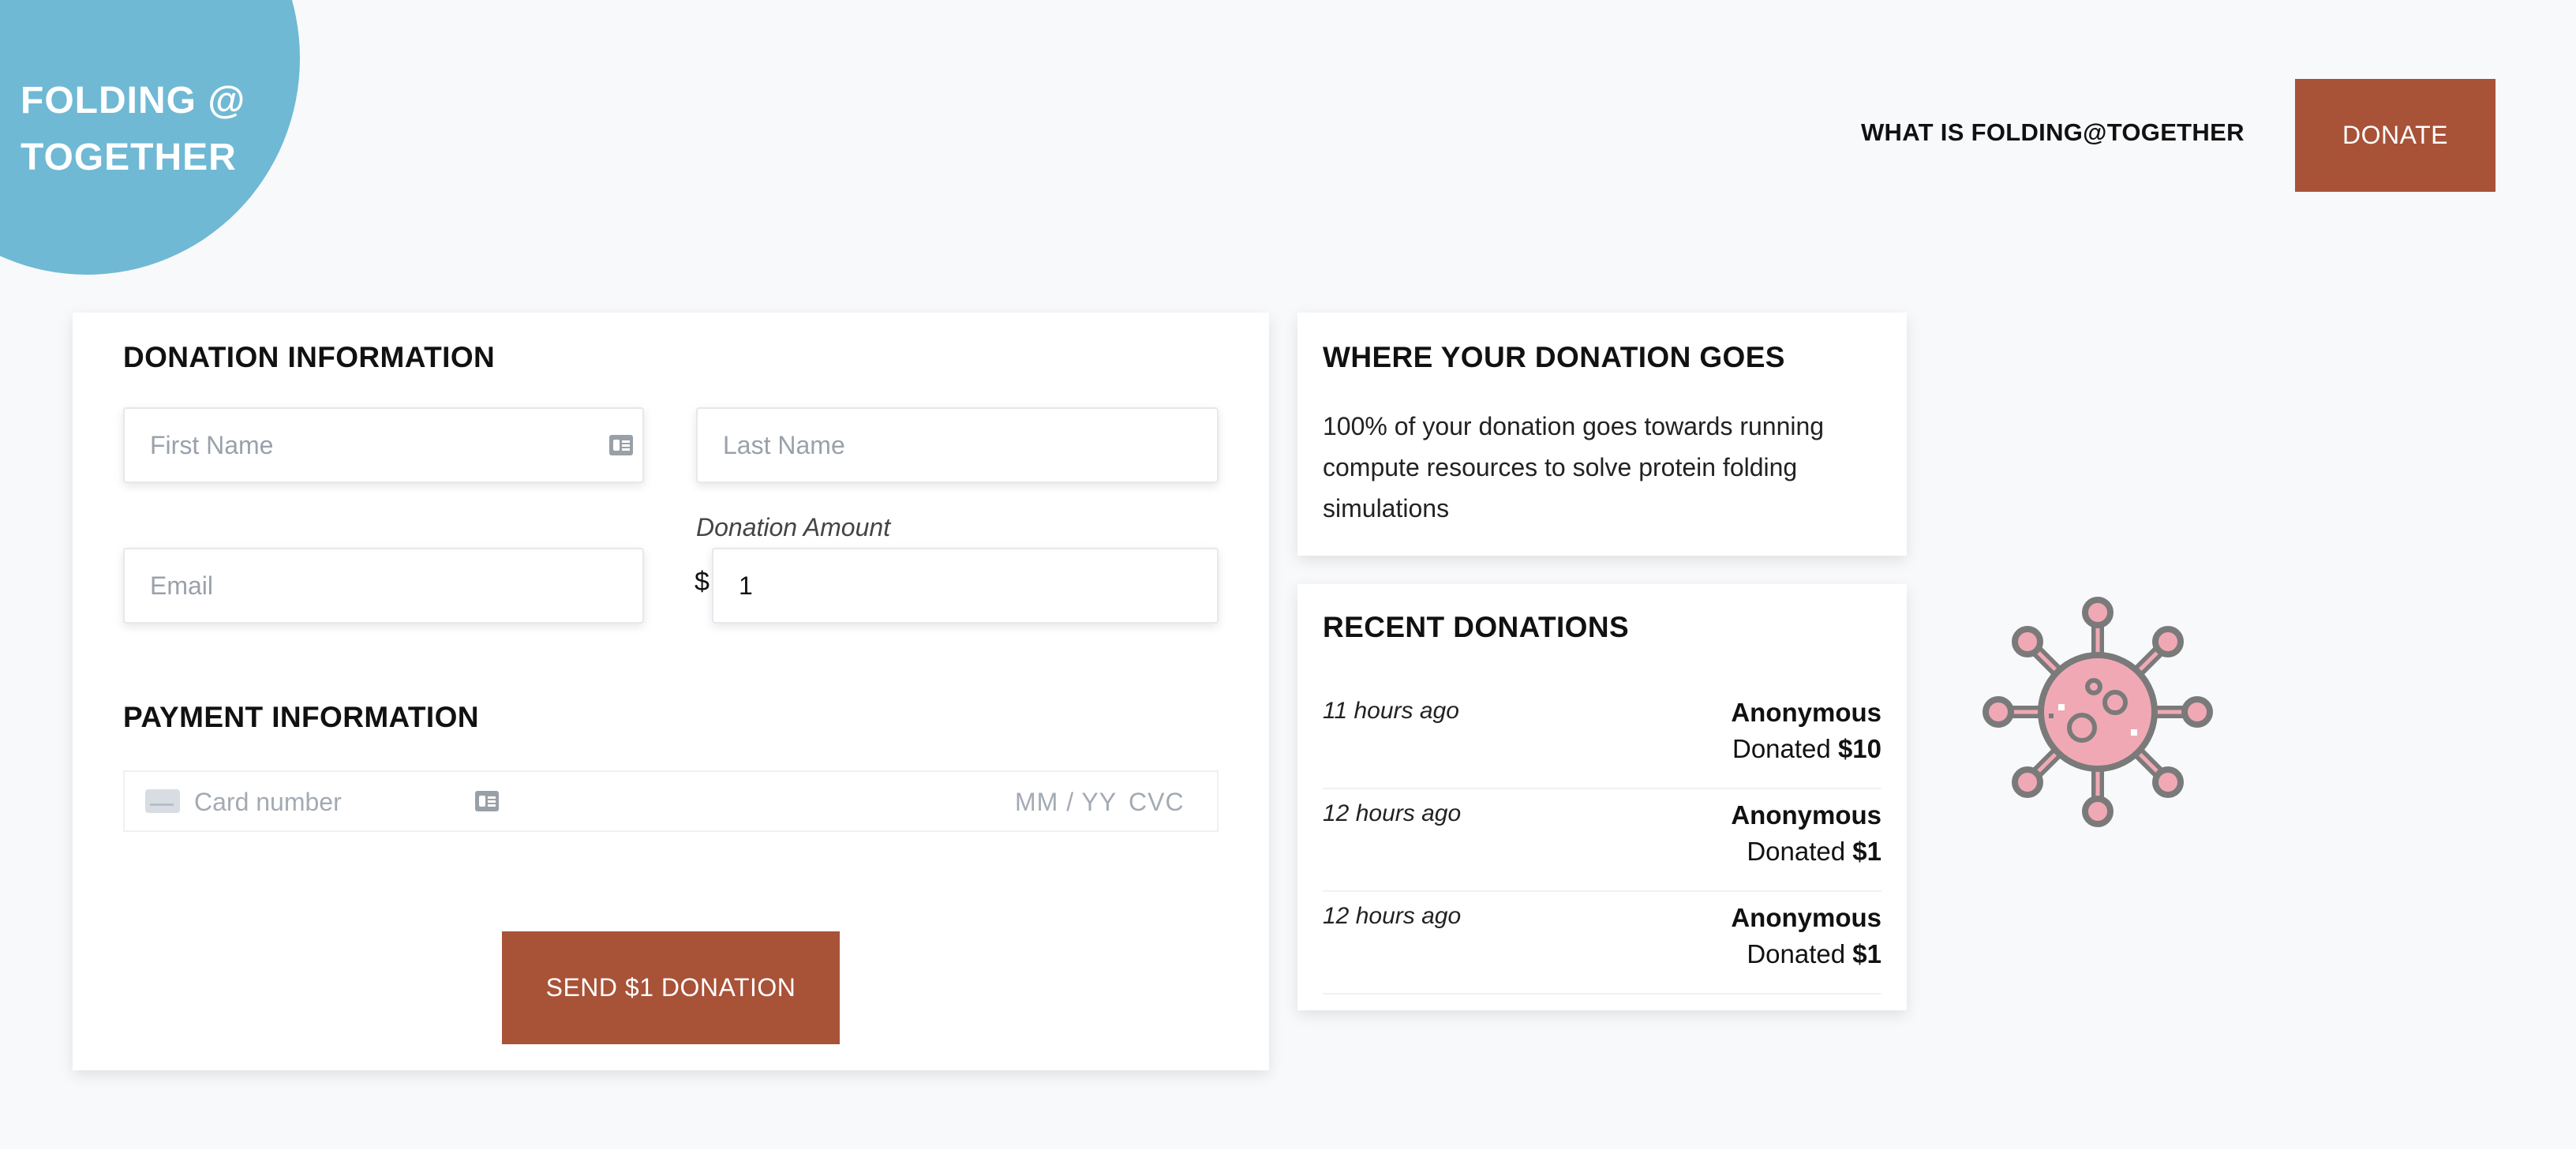  I want to click on logo-line-1: FOLDING @, so click(133, 101).